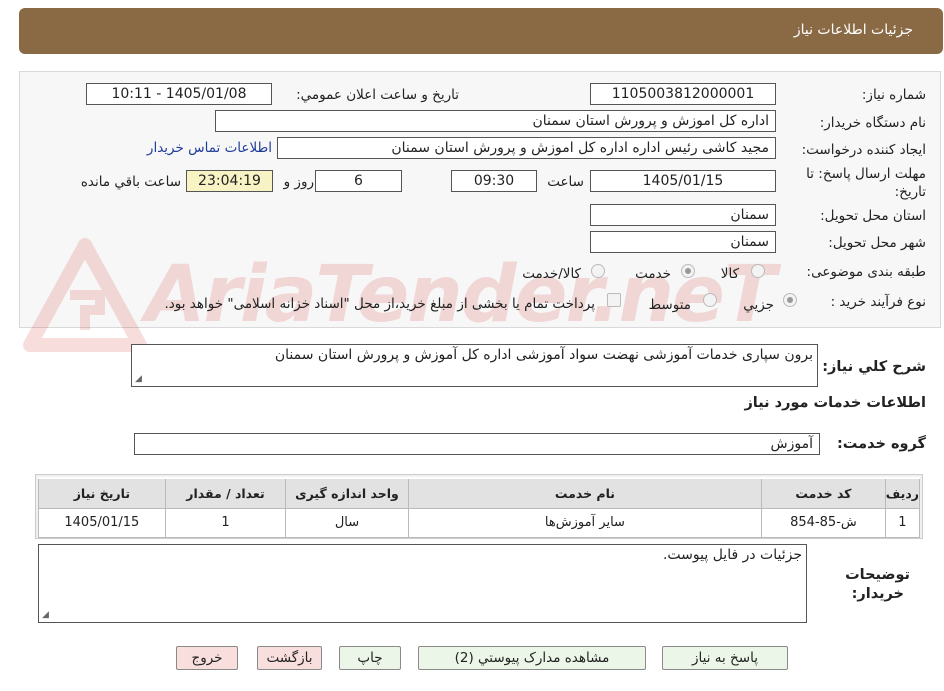 Image resolution: width=944 pixels, height=691 pixels. What do you see at coordinates (873, 216) in the screenshot?
I see `province-label: استان محل تحويل:` at bounding box center [873, 216].